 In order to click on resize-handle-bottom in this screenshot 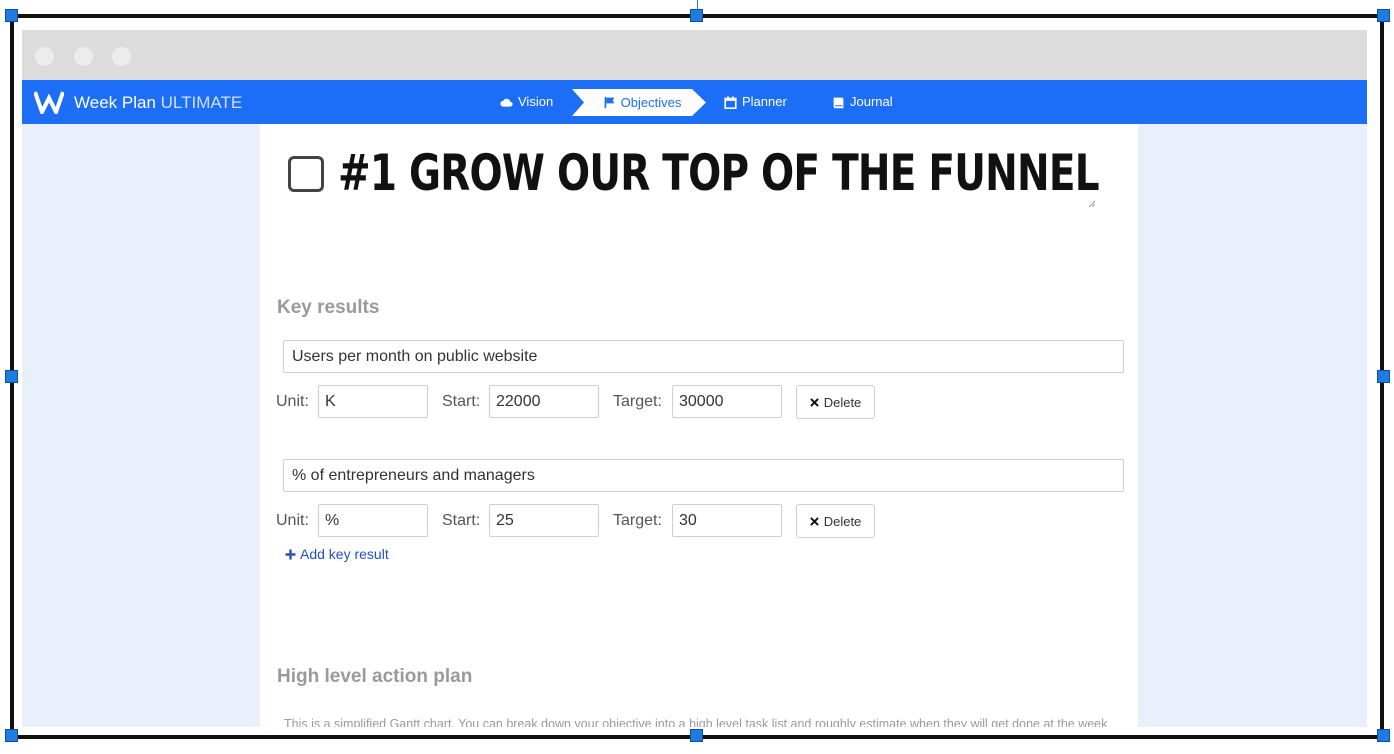, I will do `click(696, 735)`.